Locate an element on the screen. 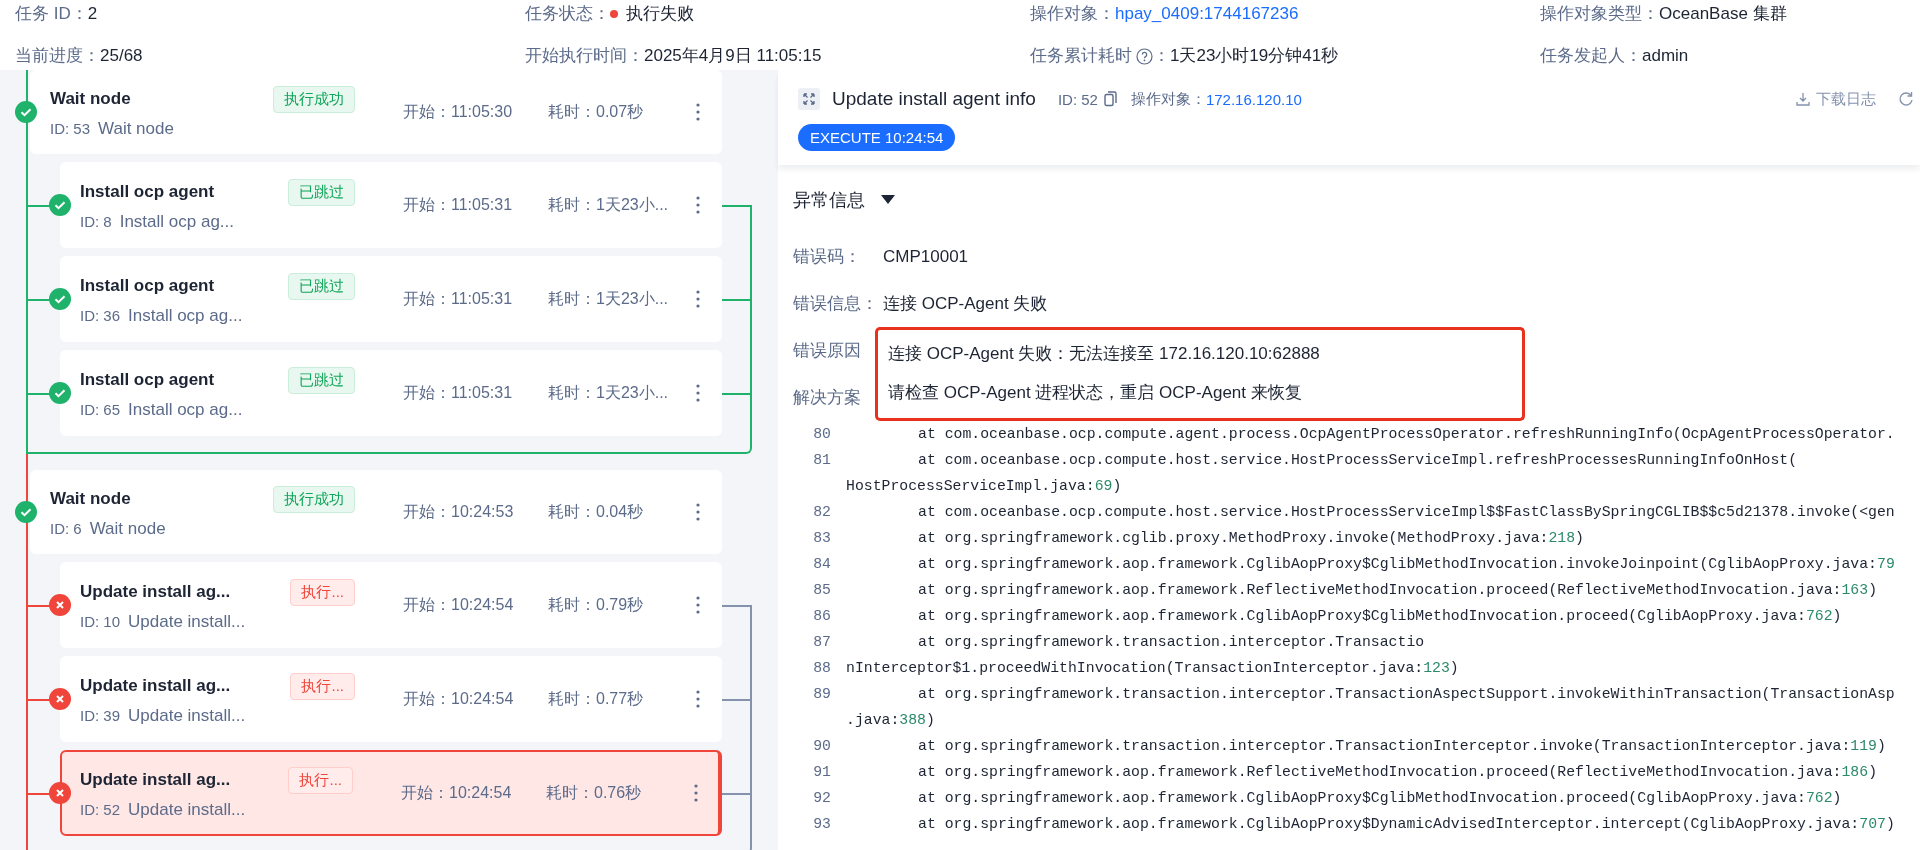 This screenshot has width=1920, height=850. task-node-card: Update install ag... 执行... ID: 52 Update install... 开始：10:24:54 耗时：0.76秒 is located at coordinates (391, 793).